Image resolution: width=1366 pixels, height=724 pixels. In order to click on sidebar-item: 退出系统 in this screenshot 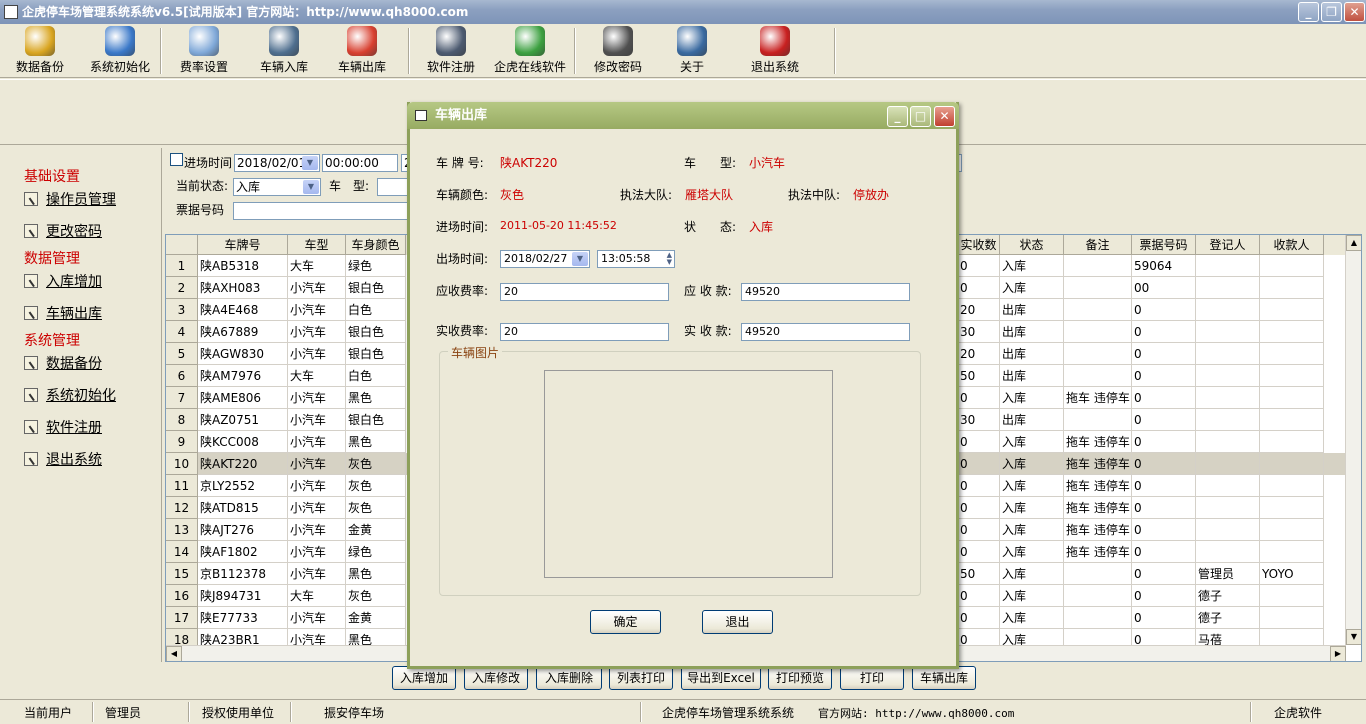, I will do `click(63, 460)`.